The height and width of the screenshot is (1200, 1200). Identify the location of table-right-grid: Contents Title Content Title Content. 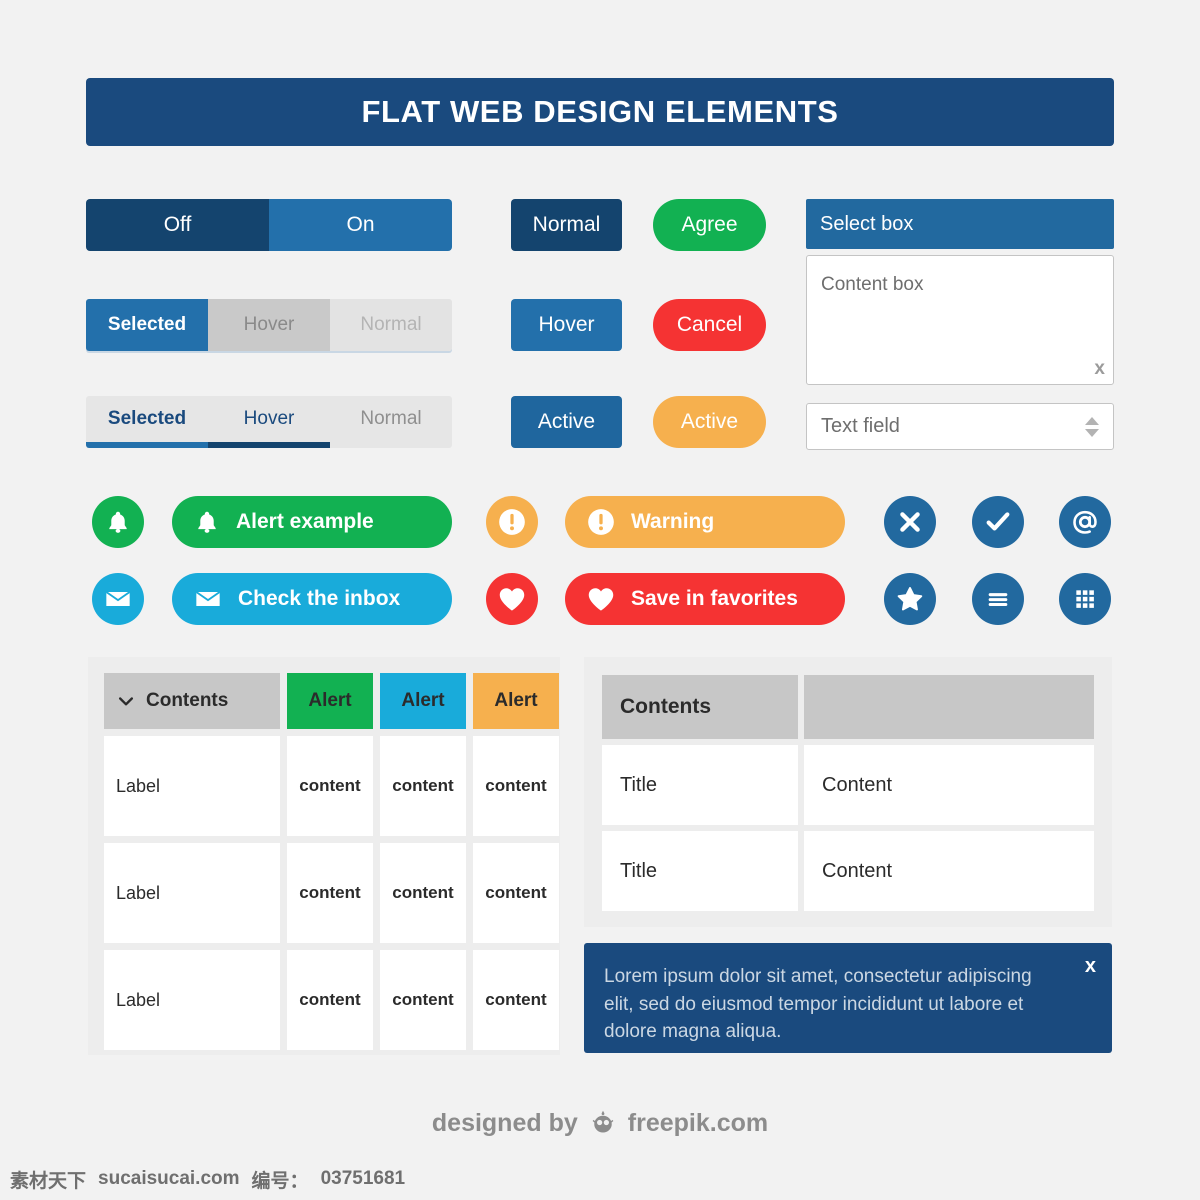
(848, 793).